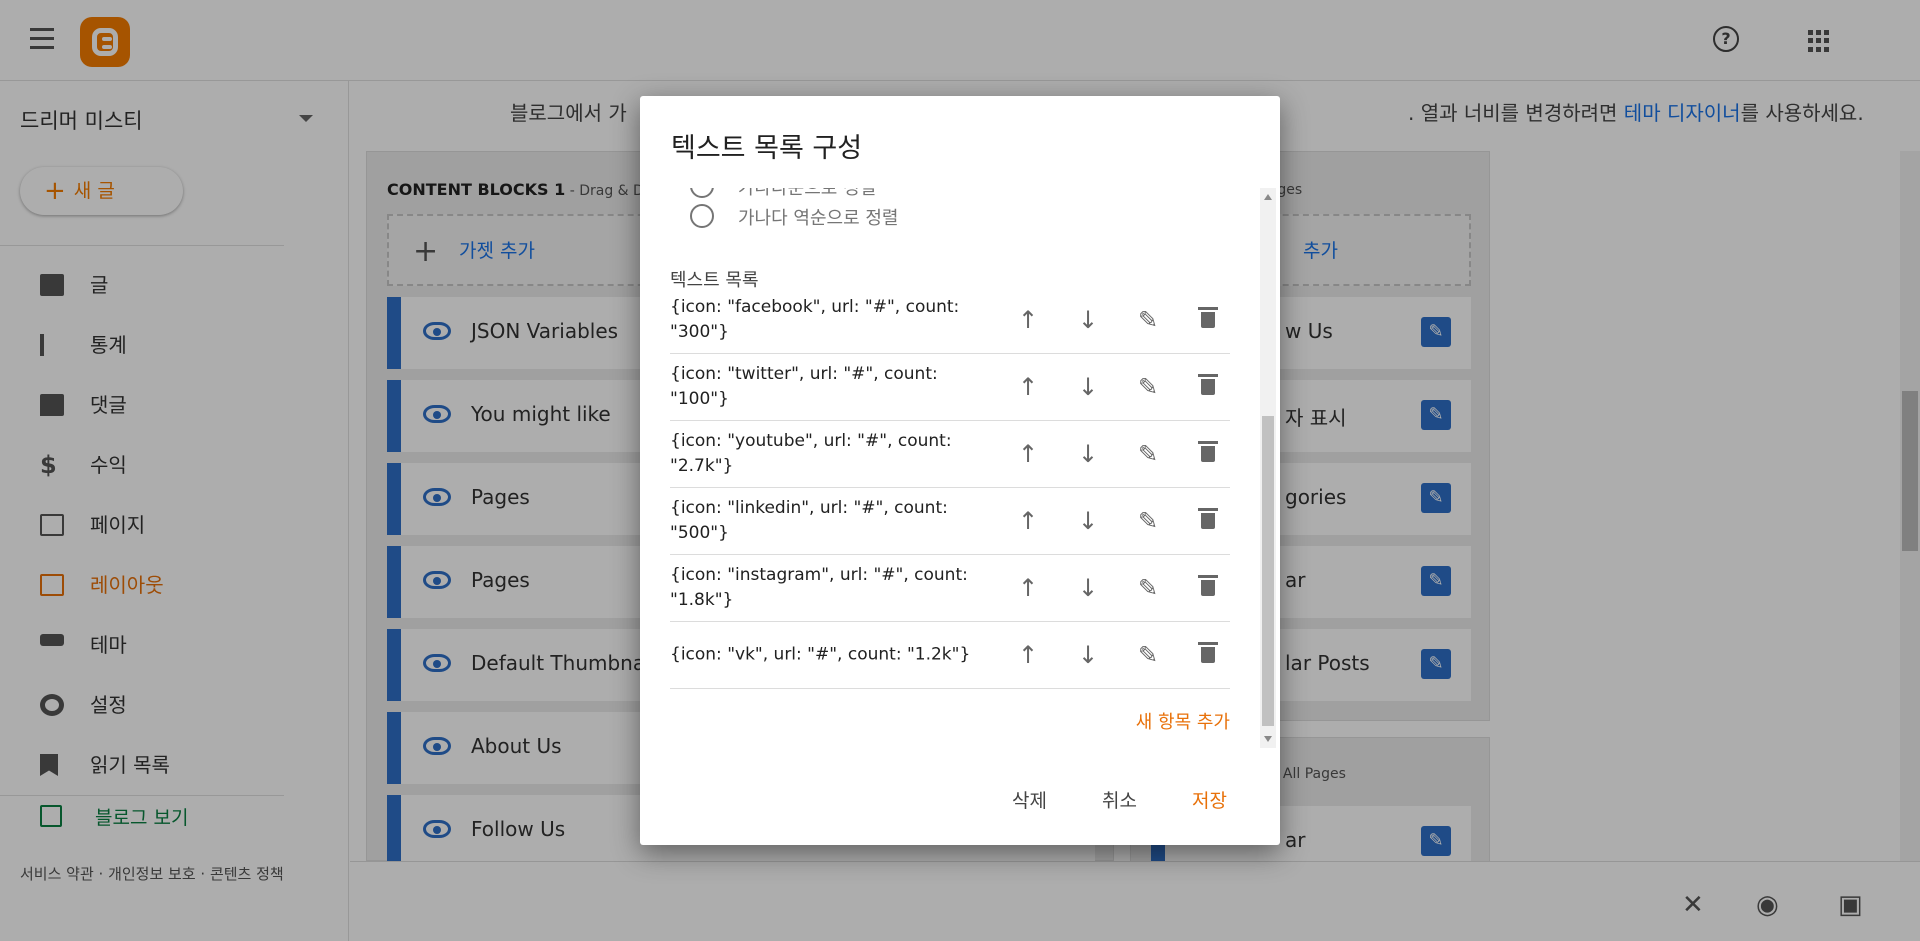  Describe the element at coordinates (1183, 721) in the screenshot. I see `add-item-button: 새 항목 추가` at that location.